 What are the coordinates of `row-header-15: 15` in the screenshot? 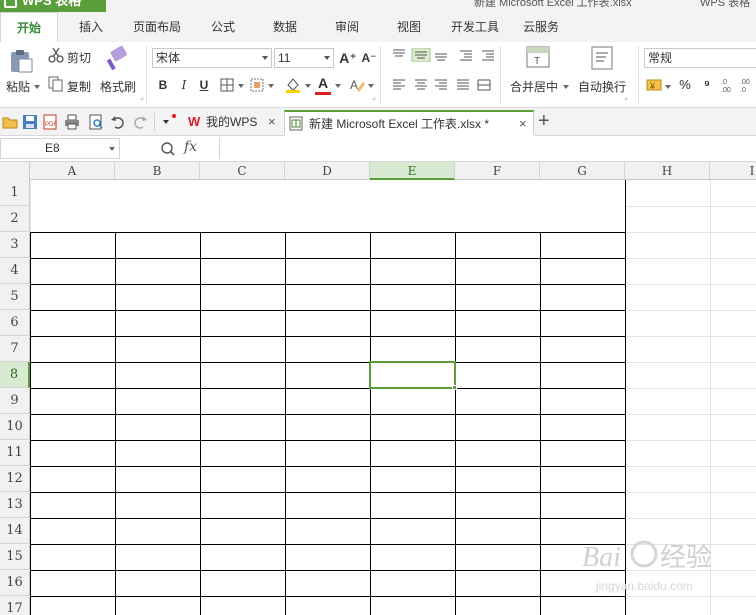 It's located at (15, 557).